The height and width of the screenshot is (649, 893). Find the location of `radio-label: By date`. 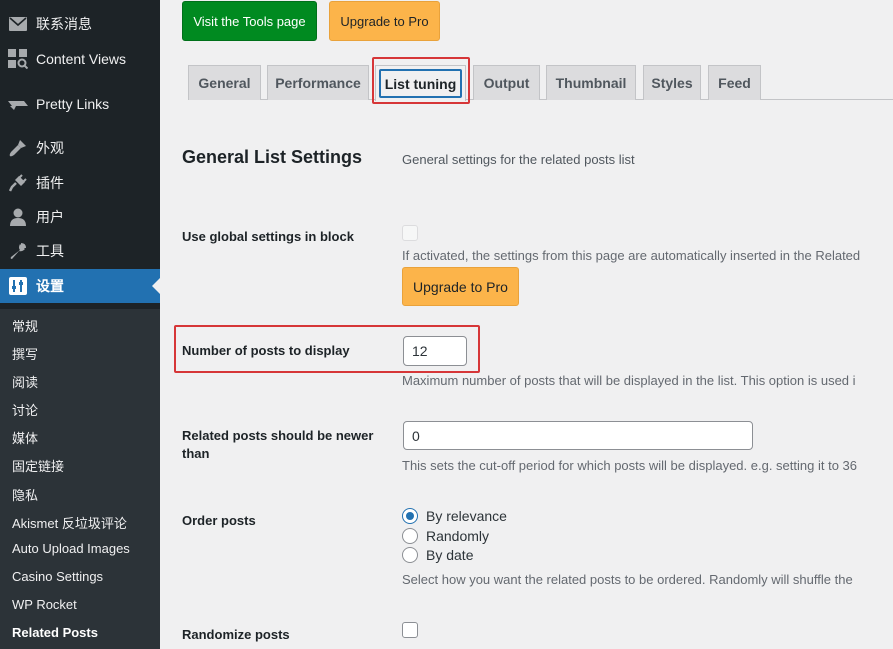

radio-label: By date is located at coordinates (450, 555).